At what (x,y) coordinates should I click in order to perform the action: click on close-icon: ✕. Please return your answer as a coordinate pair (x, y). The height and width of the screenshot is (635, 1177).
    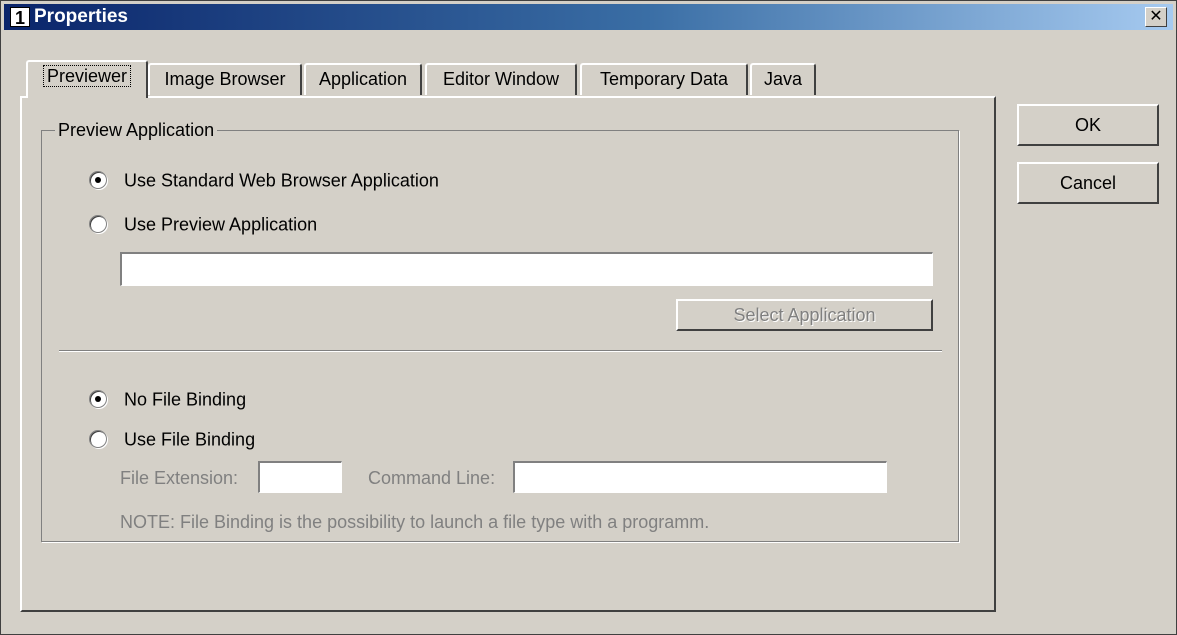
    Looking at the image, I should click on (1156, 16).